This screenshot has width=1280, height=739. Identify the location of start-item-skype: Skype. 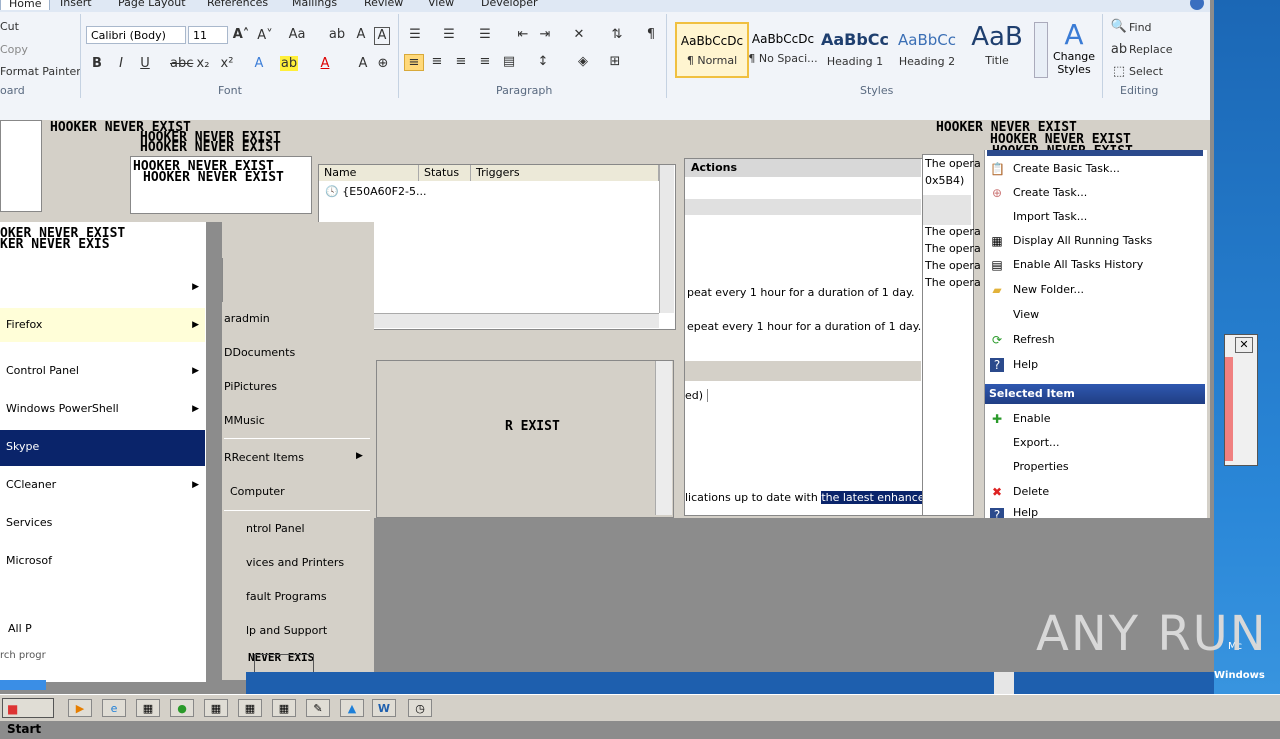
(102, 448).